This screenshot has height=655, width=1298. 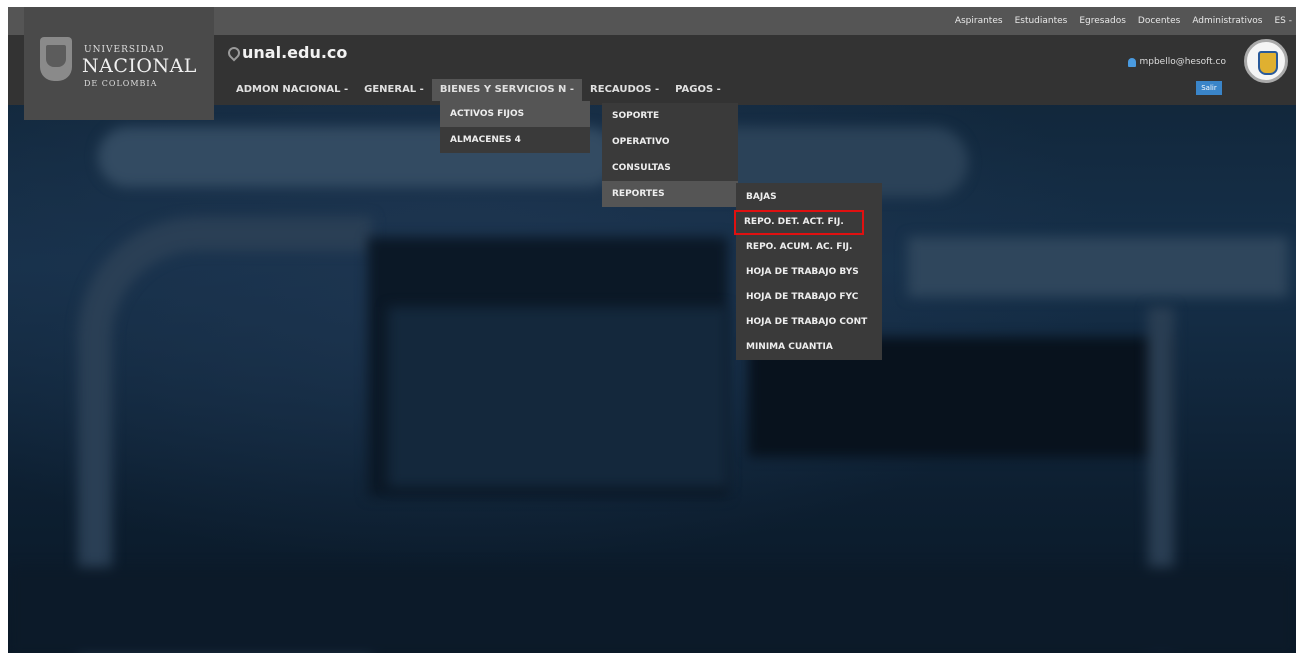 I want to click on university-logo: UNIVERSIDAD NACIONAL DE COLOMBIA, so click(x=119, y=63).